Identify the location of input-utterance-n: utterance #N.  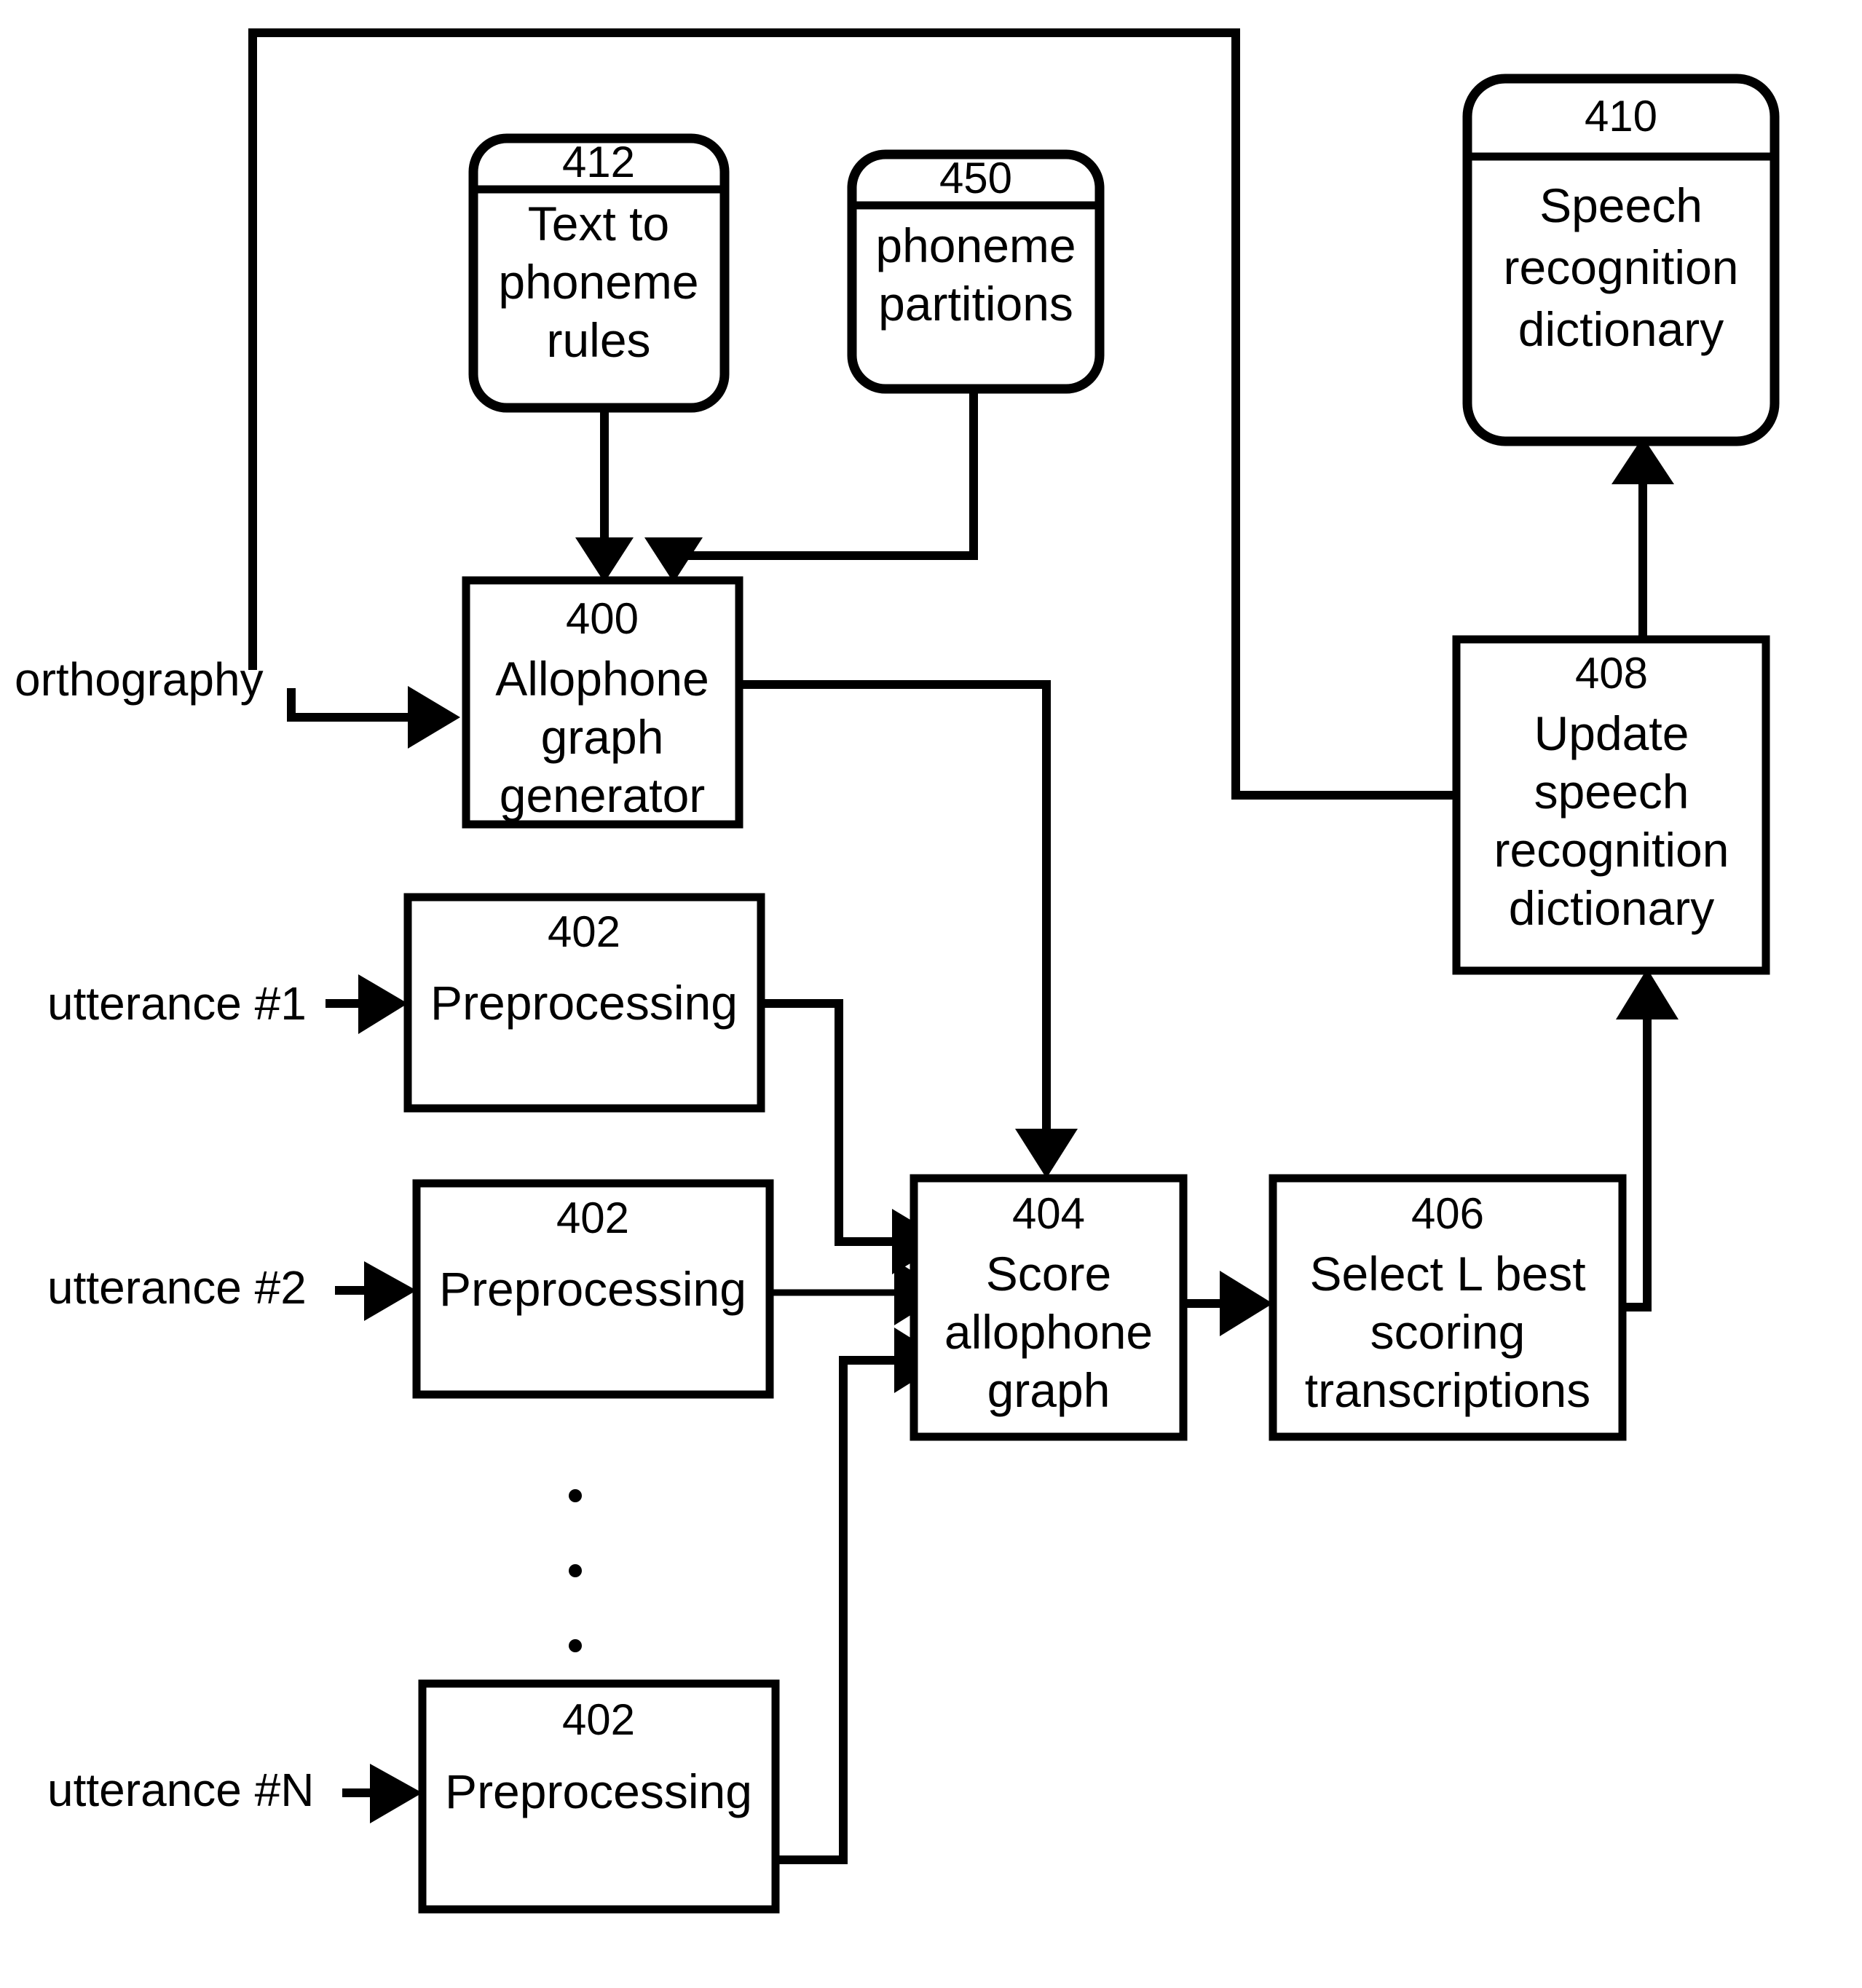
(234, 1793).